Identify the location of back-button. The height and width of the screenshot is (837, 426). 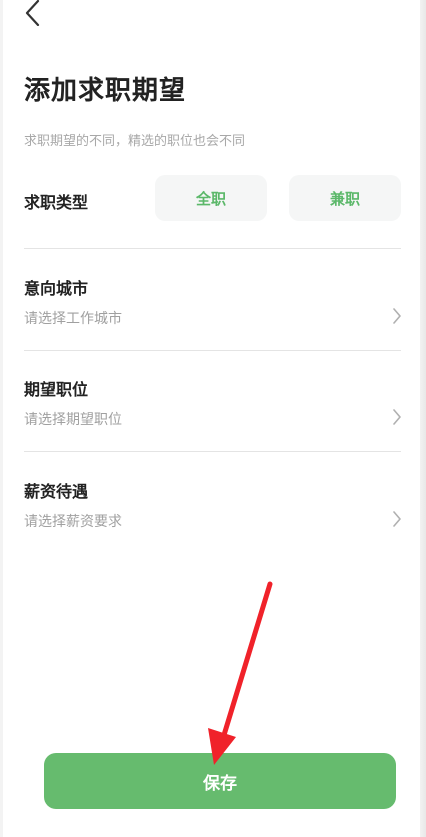
(33, 13).